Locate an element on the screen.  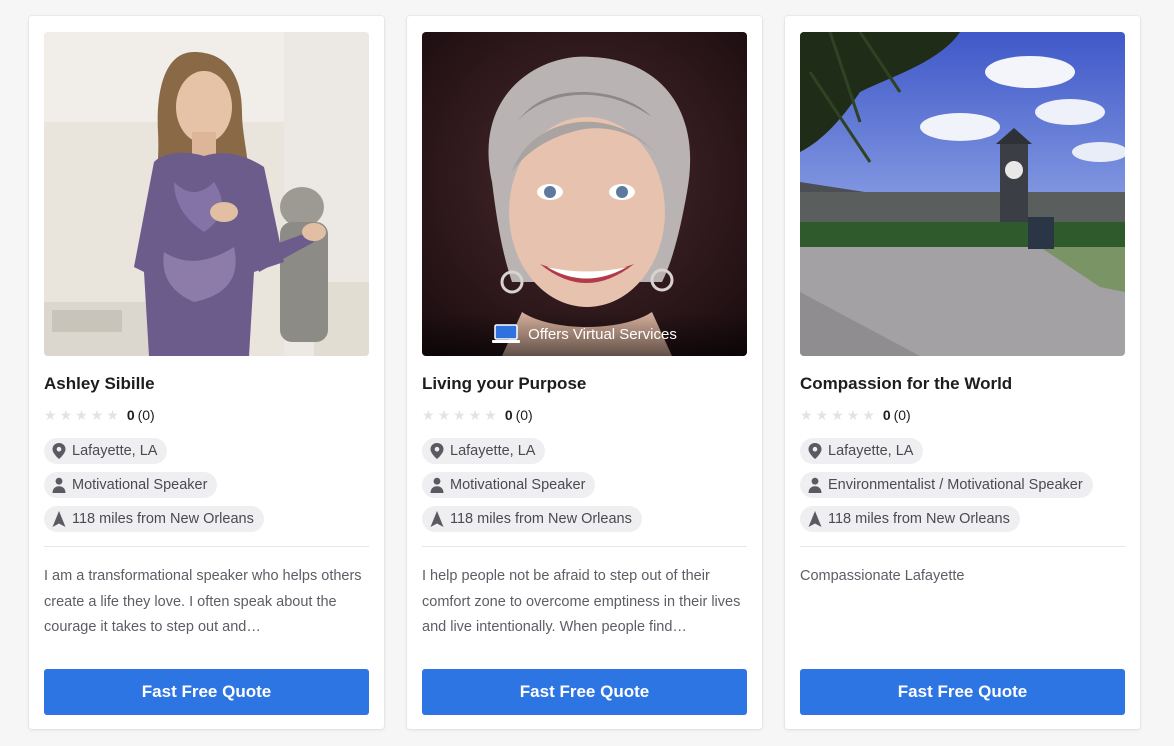
category-chip: Environmentalist / Motivational Speaker is located at coordinates (946, 485).